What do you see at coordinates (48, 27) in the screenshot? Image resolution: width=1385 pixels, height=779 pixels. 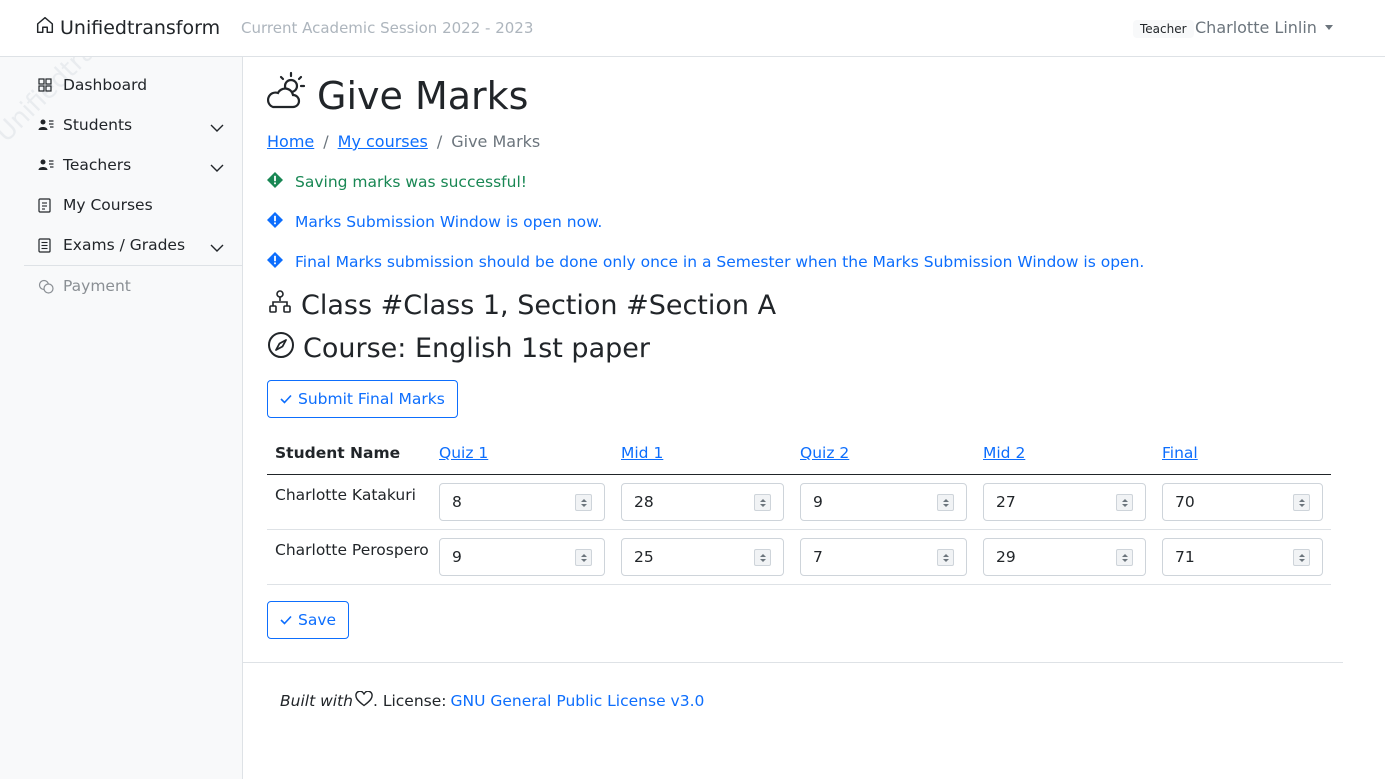 I see `house-icon` at bounding box center [48, 27].